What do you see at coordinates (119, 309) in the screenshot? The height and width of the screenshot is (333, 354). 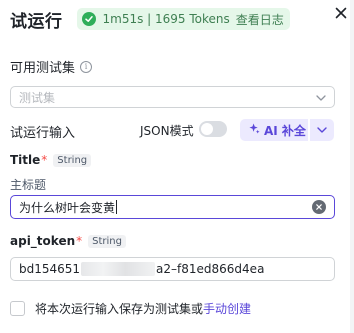 I see `save-as-testset-text: 将本次运行输入保存为测试集或` at bounding box center [119, 309].